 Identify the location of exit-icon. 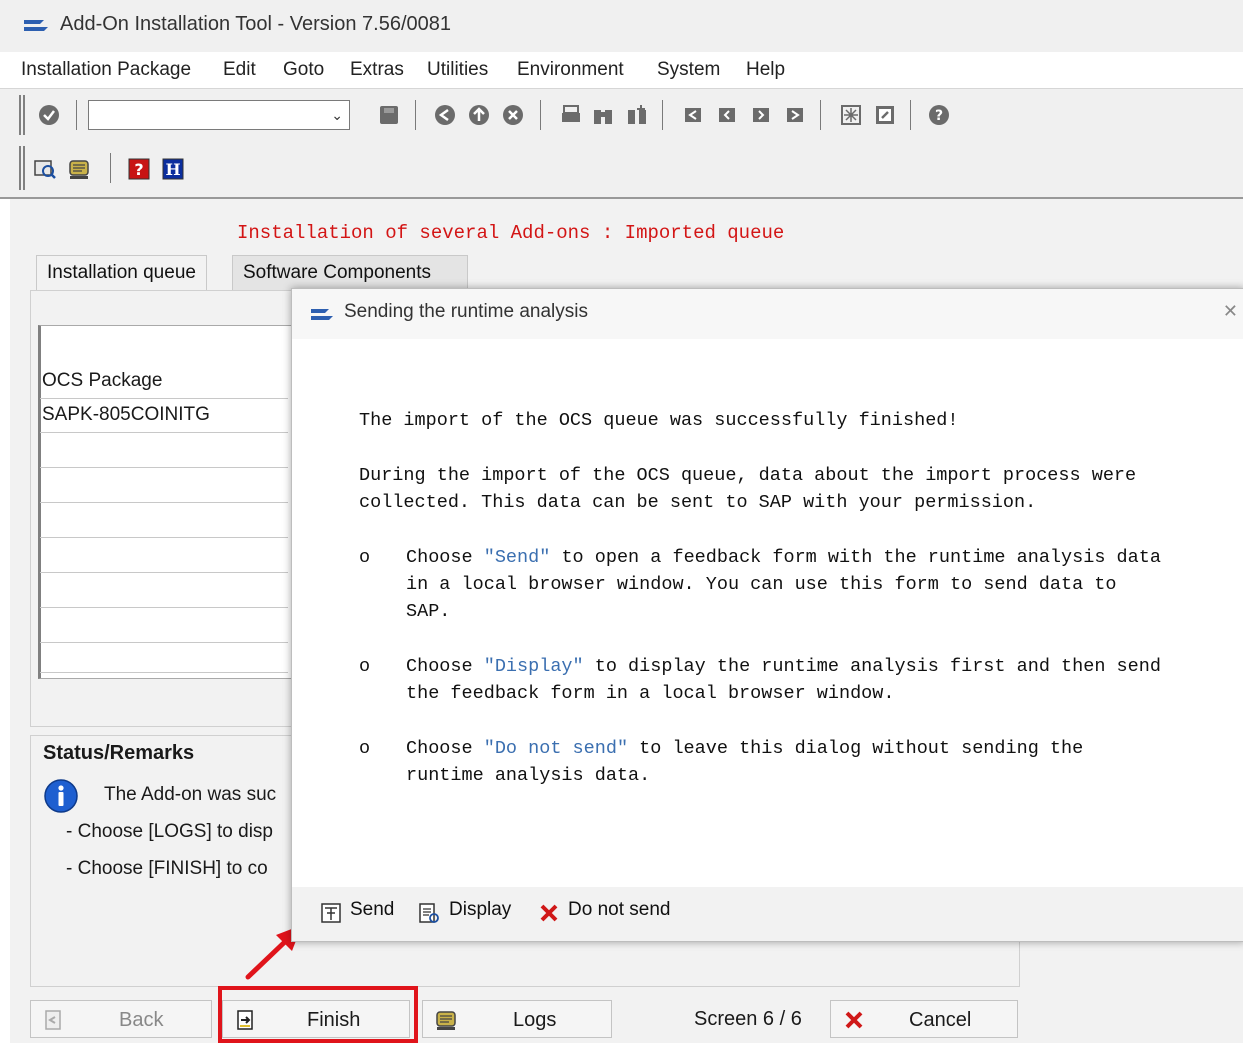
(479, 115).